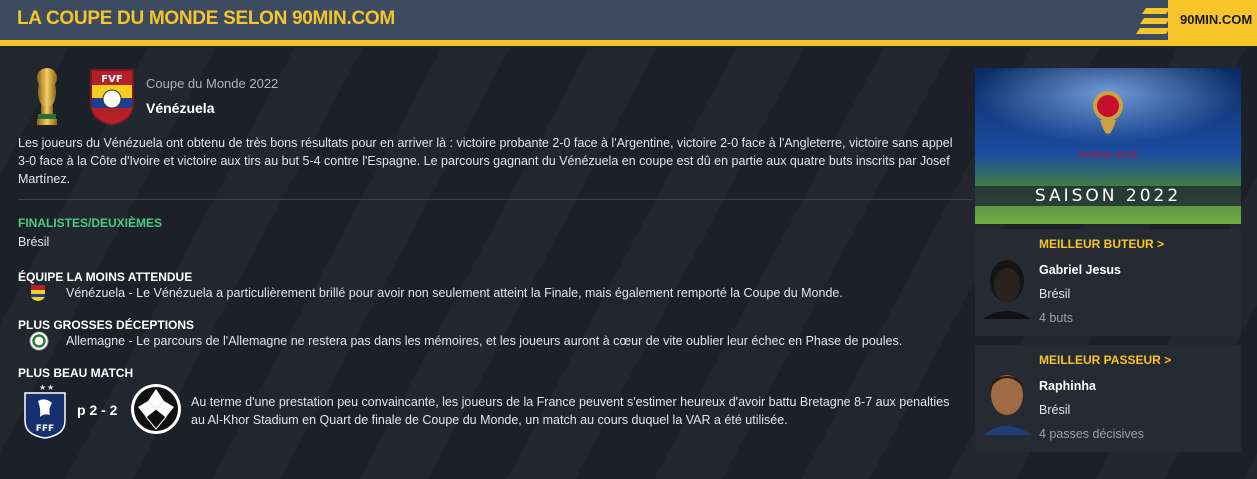 The image size is (1257, 479). I want to click on disappointment-heading: PLUS GROSSES DÉCEPTIONS, so click(106, 325).